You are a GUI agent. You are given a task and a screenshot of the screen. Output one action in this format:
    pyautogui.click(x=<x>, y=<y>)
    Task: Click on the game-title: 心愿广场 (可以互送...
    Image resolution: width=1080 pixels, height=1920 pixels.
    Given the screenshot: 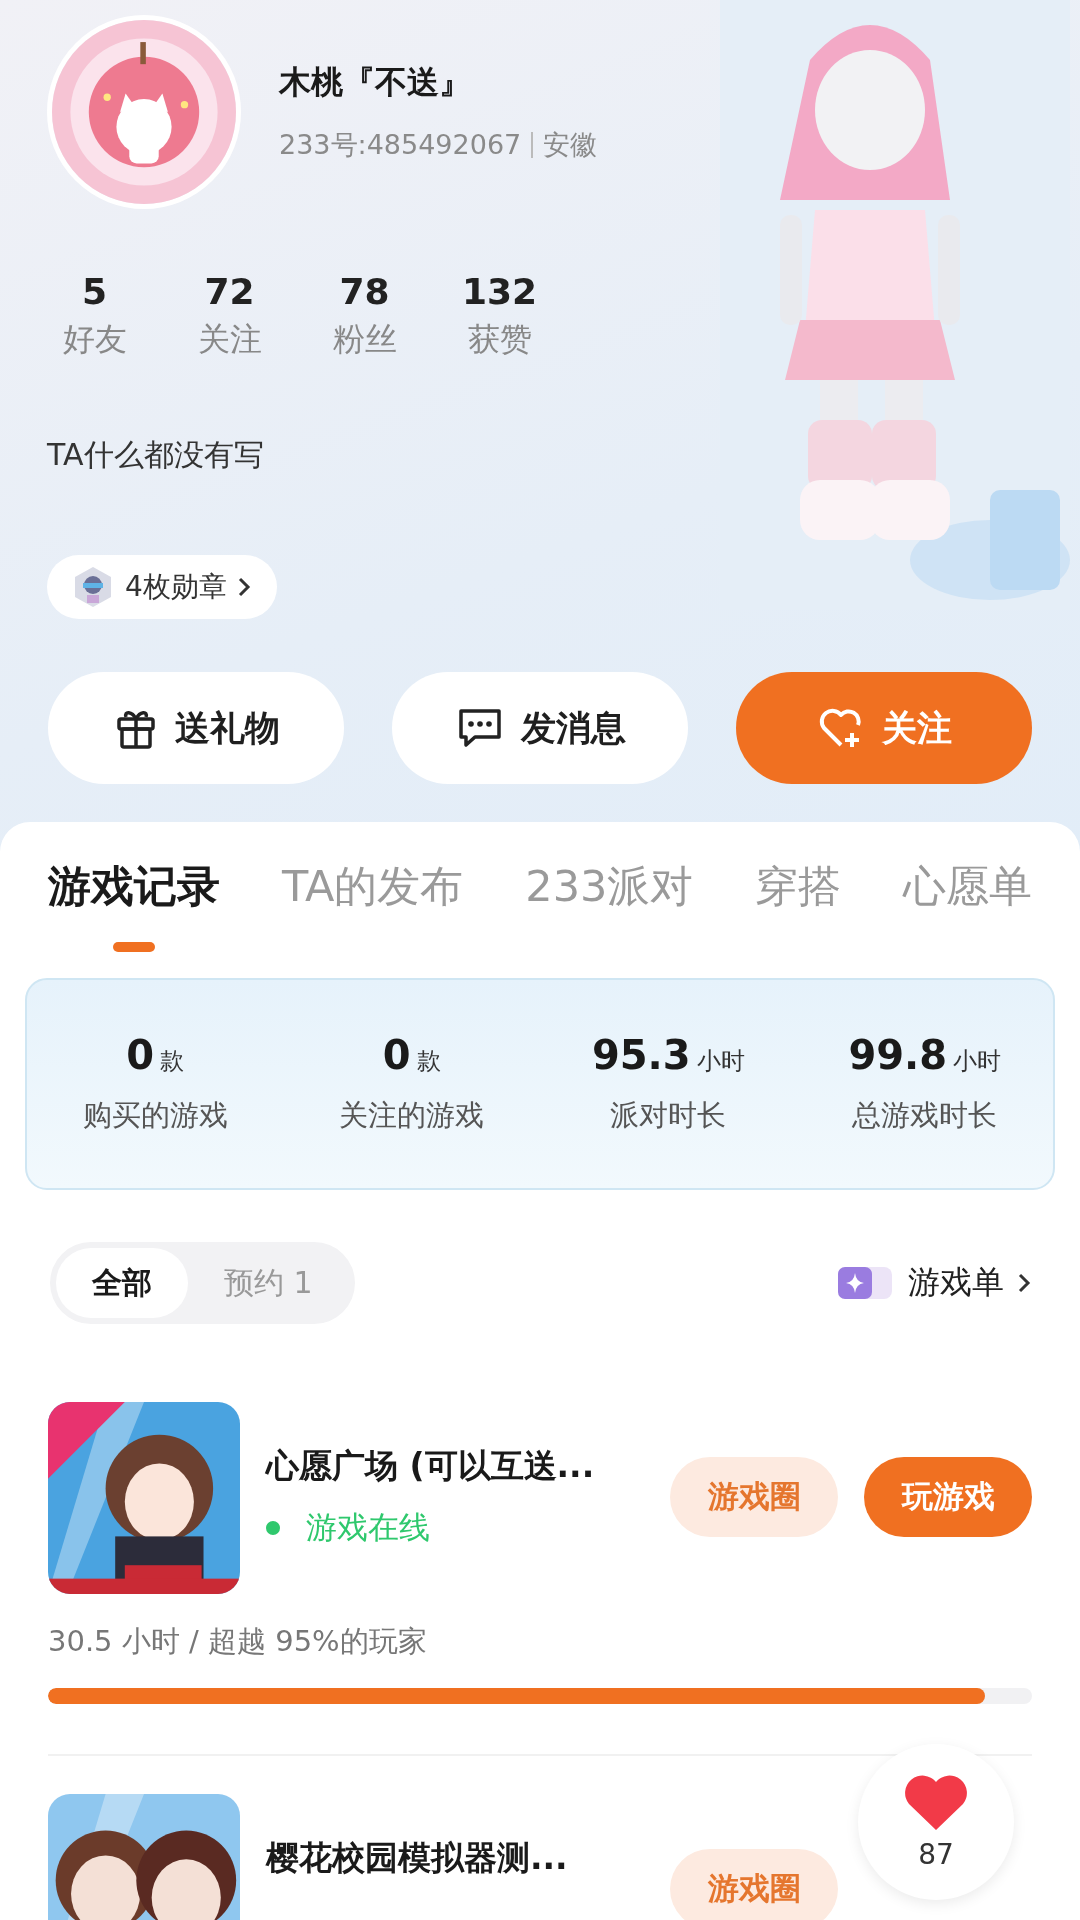 What is the action you would take?
    pyautogui.click(x=455, y=1466)
    